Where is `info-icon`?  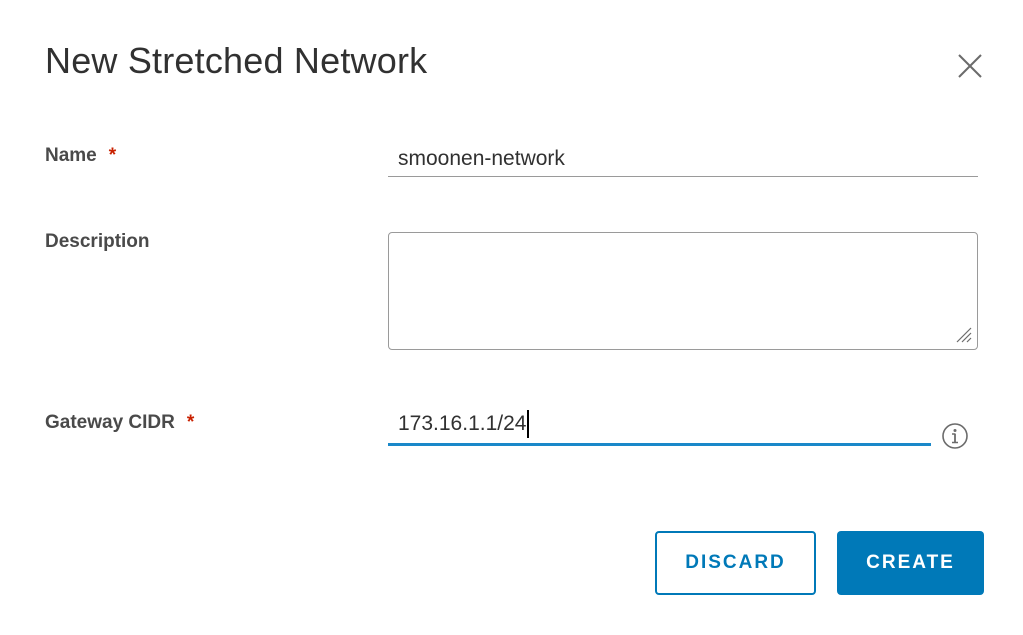
info-icon is located at coordinates (955, 436).